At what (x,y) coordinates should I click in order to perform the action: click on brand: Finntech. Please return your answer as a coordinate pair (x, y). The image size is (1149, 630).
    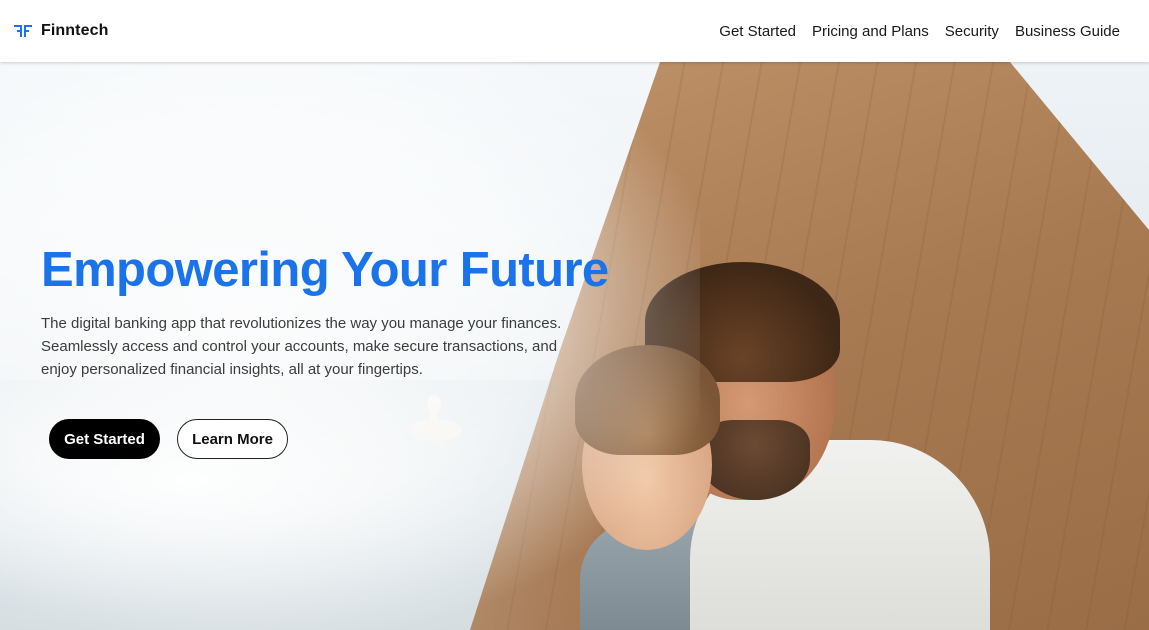
    Looking at the image, I should click on (61, 31).